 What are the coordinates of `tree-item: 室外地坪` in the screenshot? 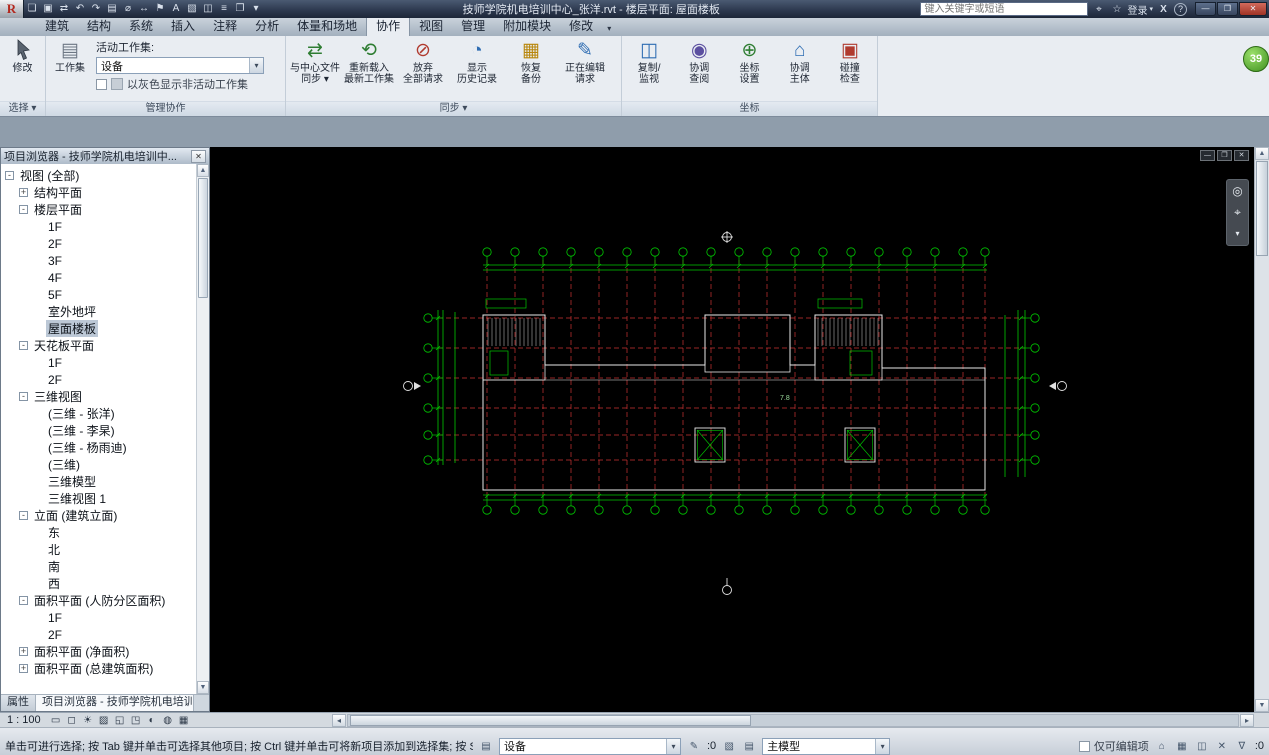 It's located at (98, 311).